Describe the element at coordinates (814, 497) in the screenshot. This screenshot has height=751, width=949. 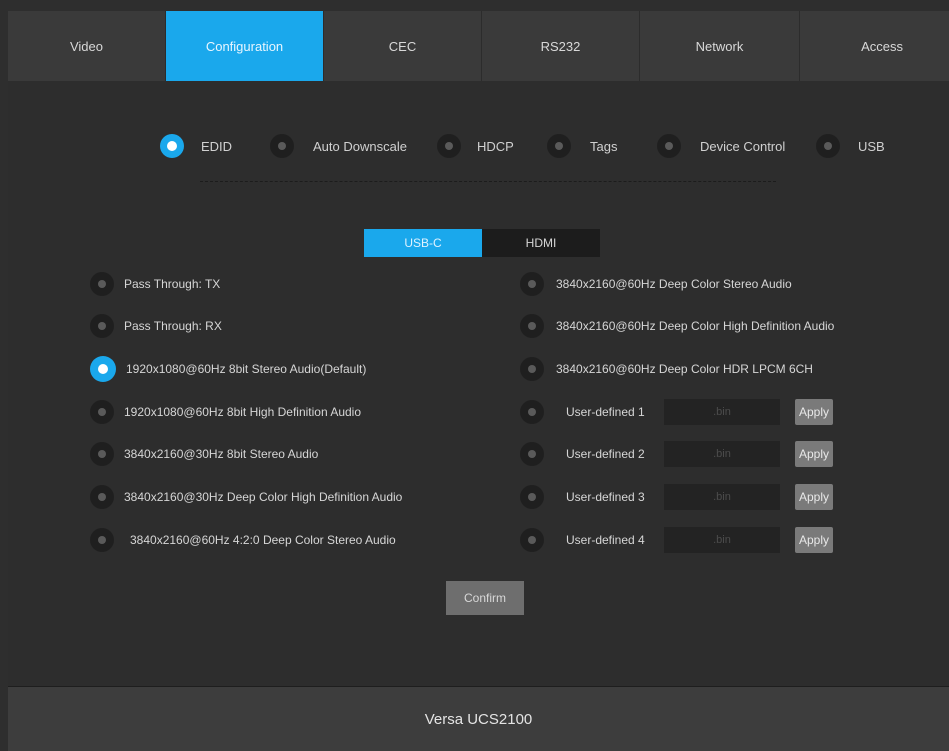
I see `user-defined-3-apply-button: Apply` at that location.